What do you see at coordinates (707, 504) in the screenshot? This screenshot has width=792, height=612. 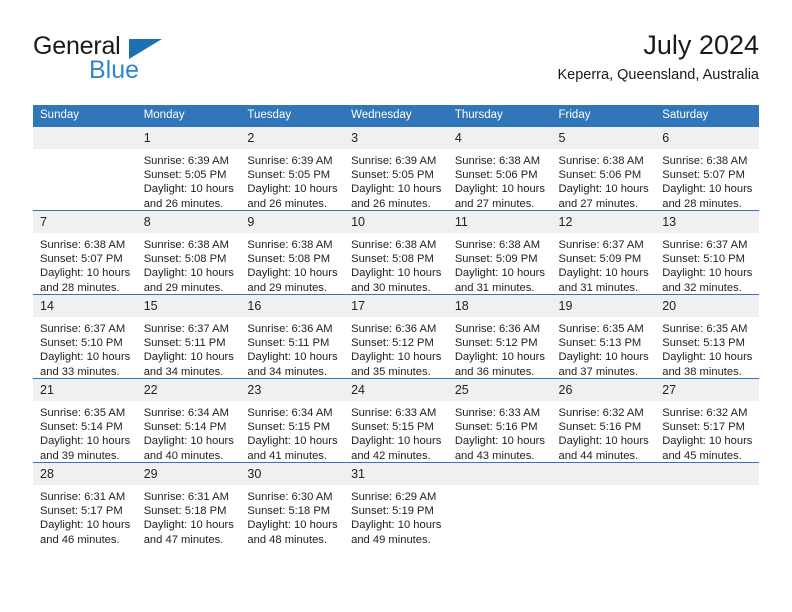 I see `calendar-day-cell` at bounding box center [707, 504].